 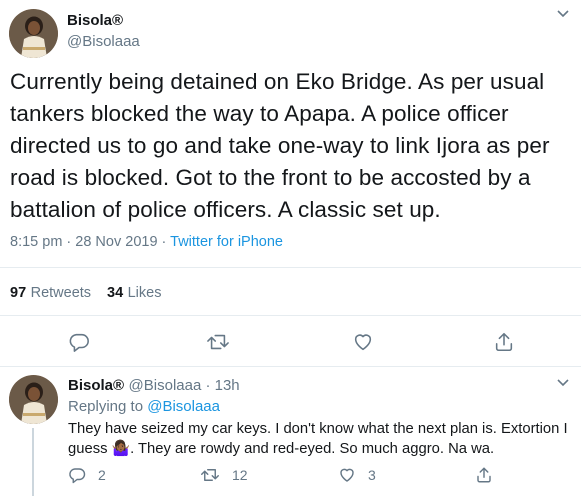 I want to click on reply-author-name: Bisola®, so click(x=96, y=385).